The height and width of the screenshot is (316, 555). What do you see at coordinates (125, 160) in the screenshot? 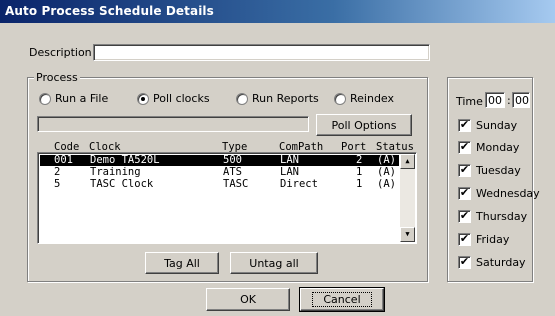
I see `cell-clock: Demo TA520L` at bounding box center [125, 160].